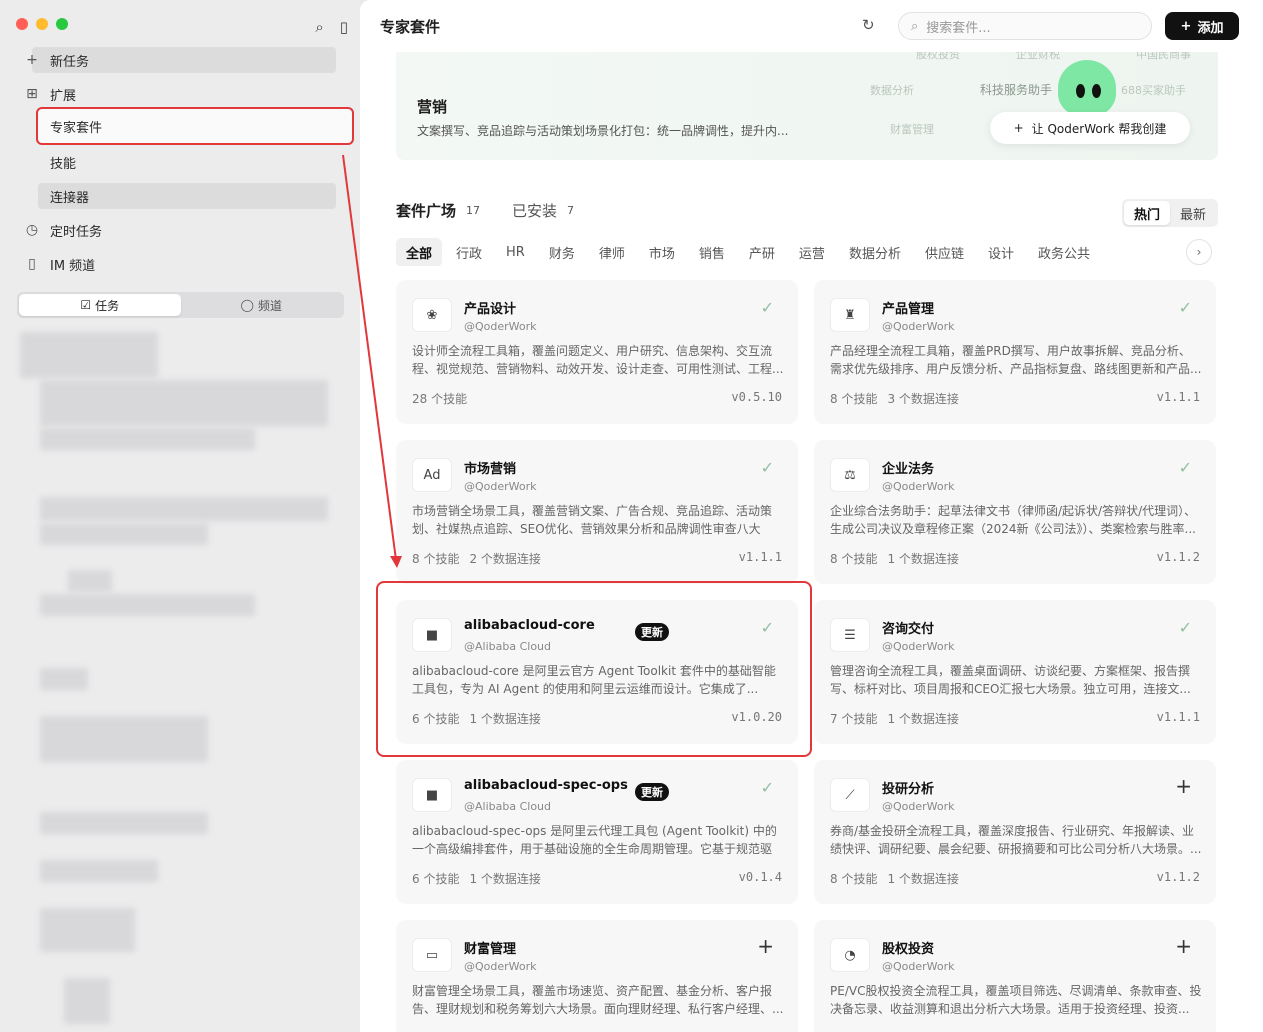 The width and height of the screenshot is (1263, 1032). Describe the element at coordinates (594, 669) in the screenshot. I see `annotation-highlight-box` at that location.